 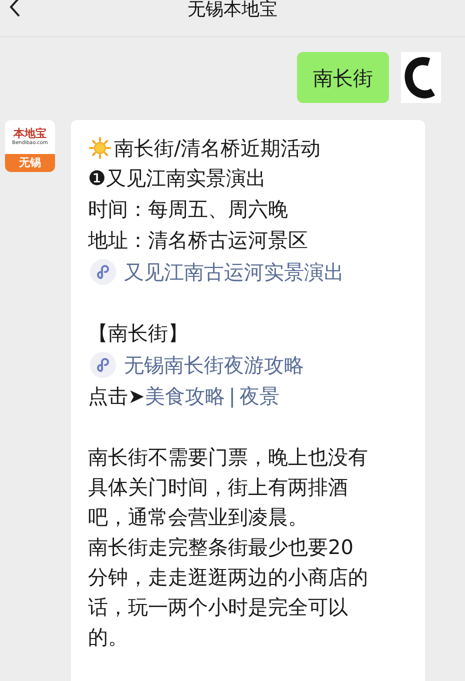 What do you see at coordinates (15, 9) in the screenshot?
I see `back-icon` at bounding box center [15, 9].